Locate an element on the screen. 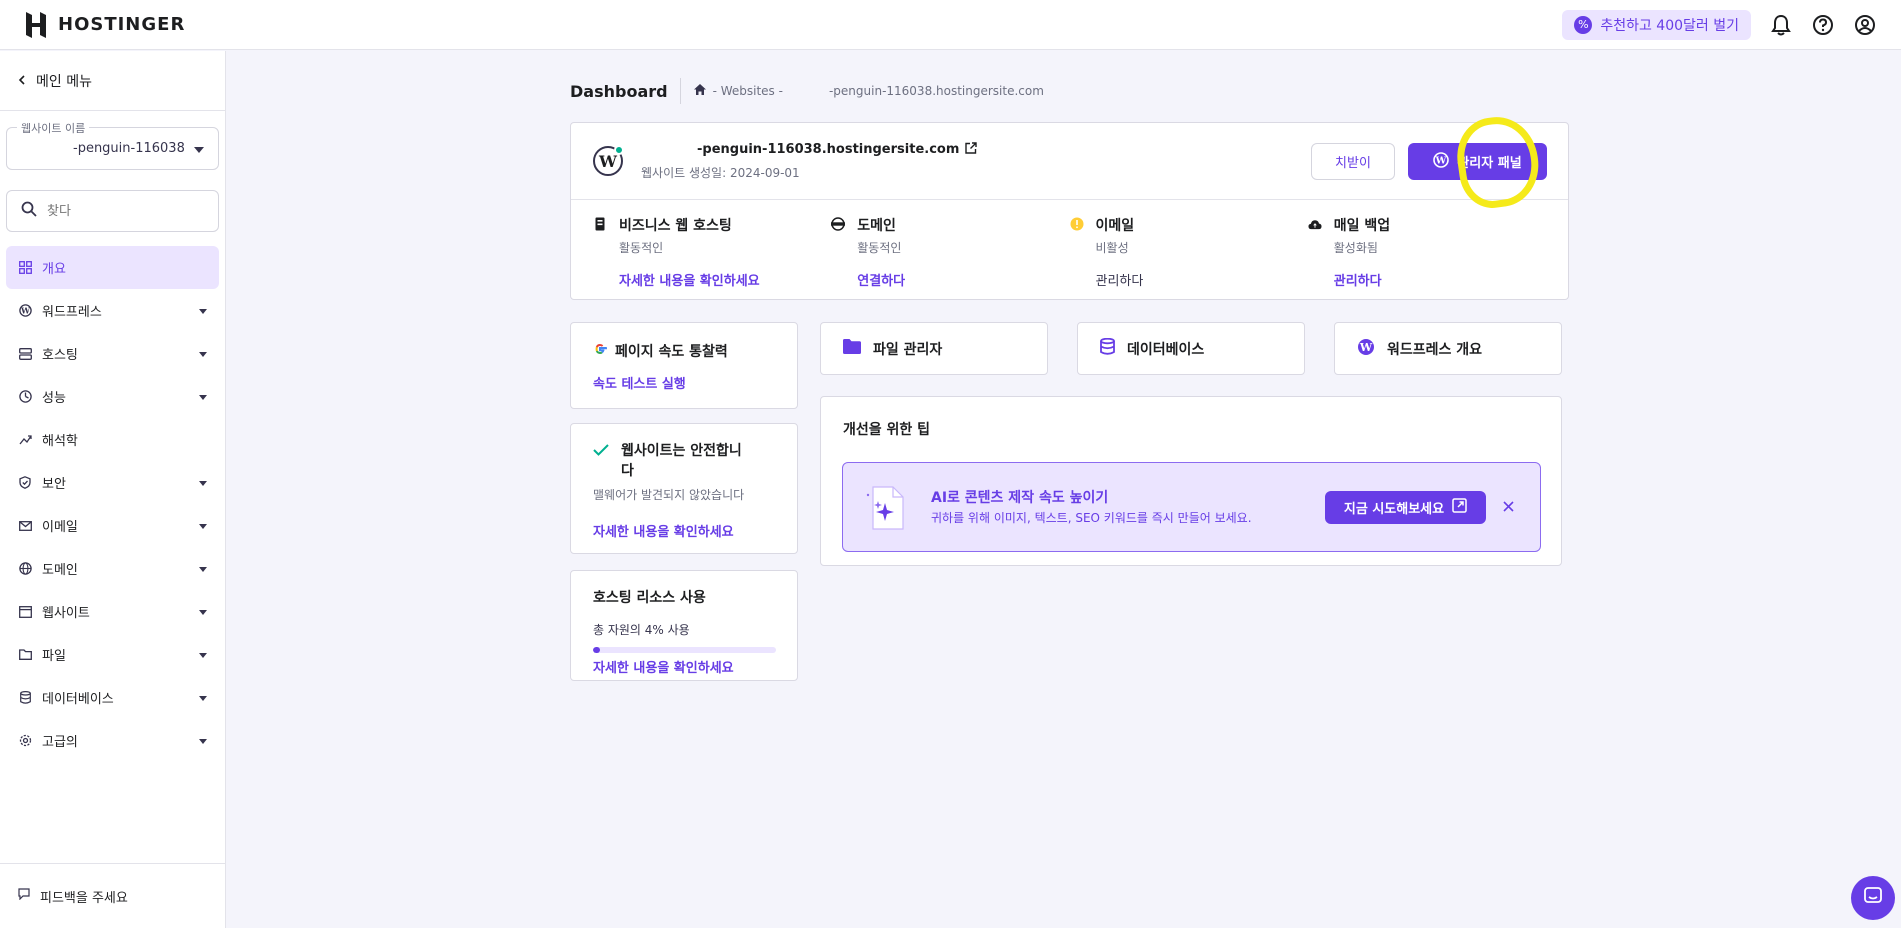 The height and width of the screenshot is (928, 1901). resources-title: 호스팅 리소스 사용 is located at coordinates (649, 598).